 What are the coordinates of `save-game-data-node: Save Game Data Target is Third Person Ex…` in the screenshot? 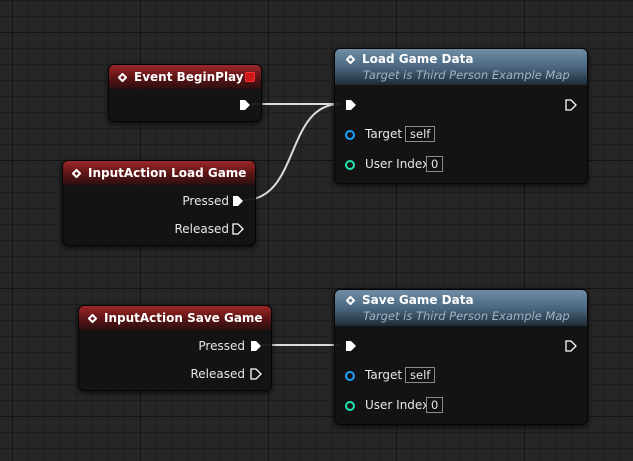 It's located at (461, 357).